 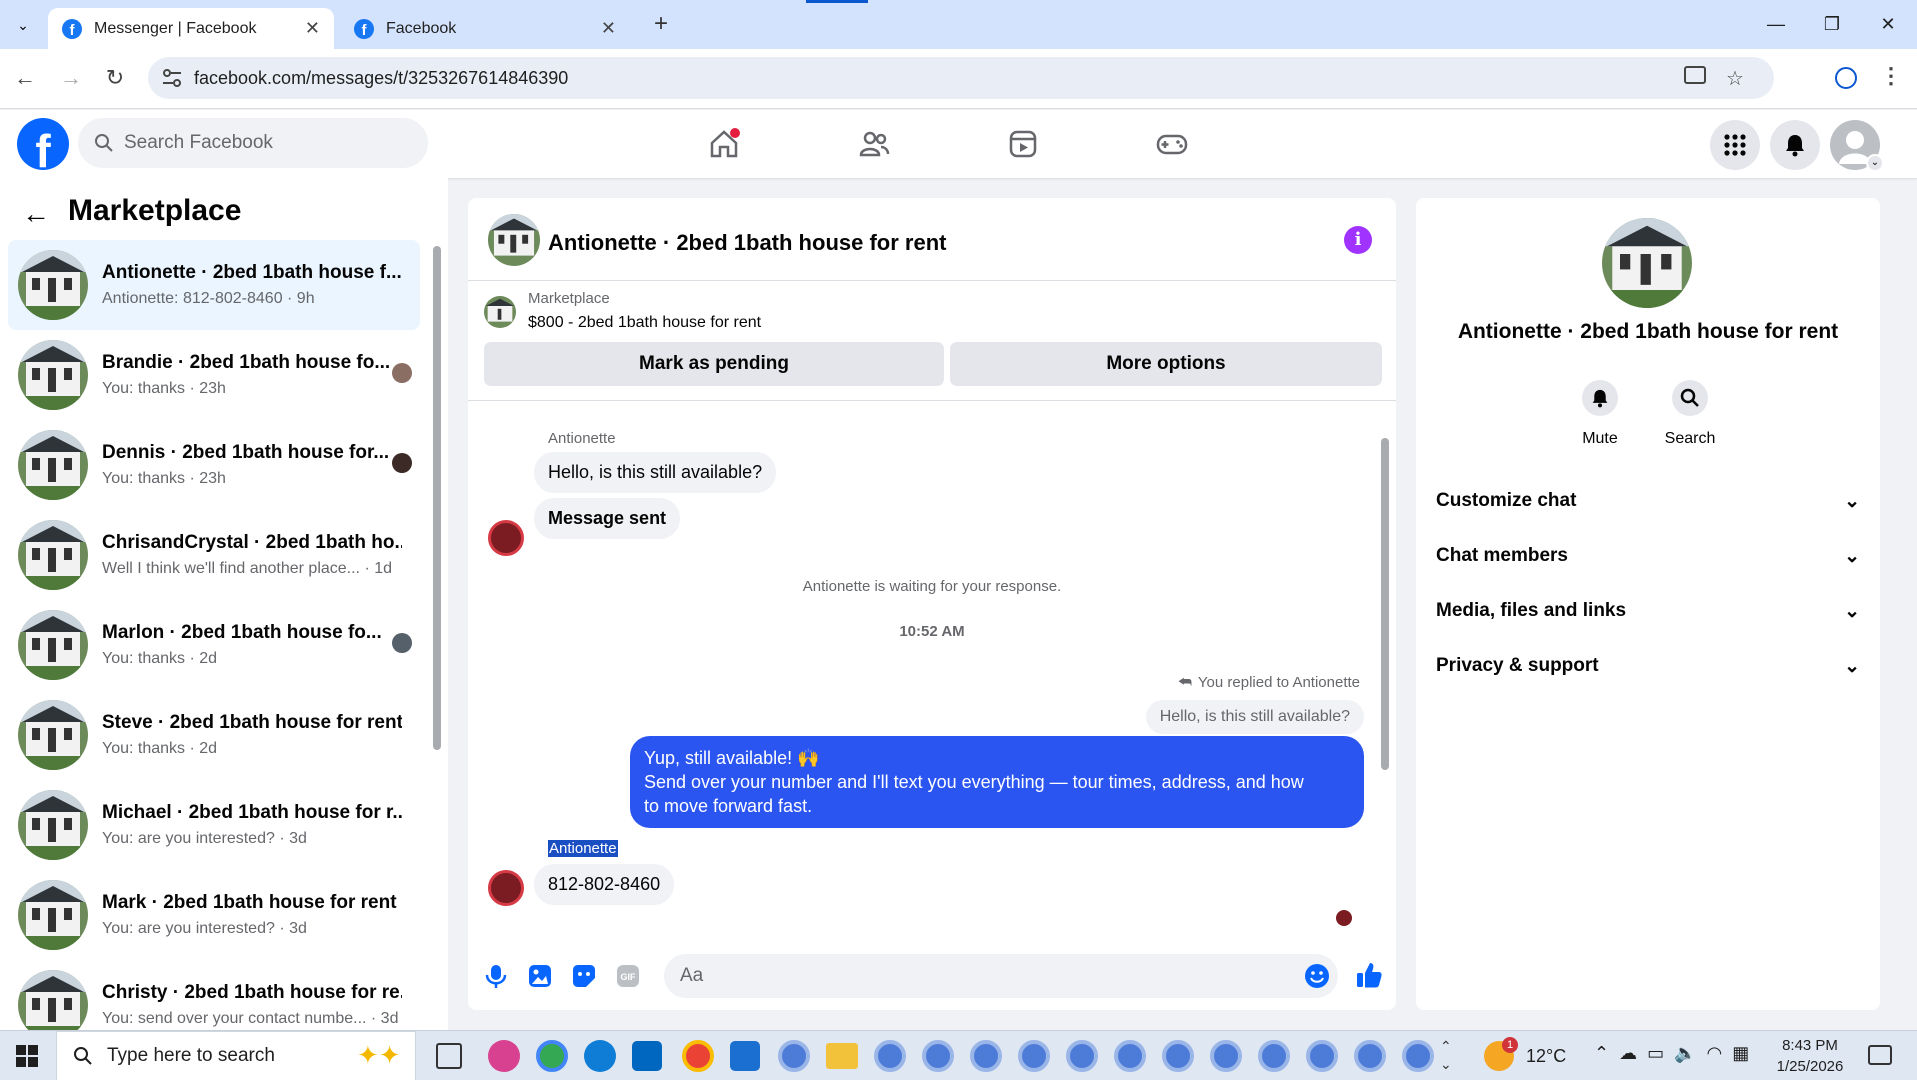 I want to click on close-window-icon: ✕, so click(x=1888, y=24).